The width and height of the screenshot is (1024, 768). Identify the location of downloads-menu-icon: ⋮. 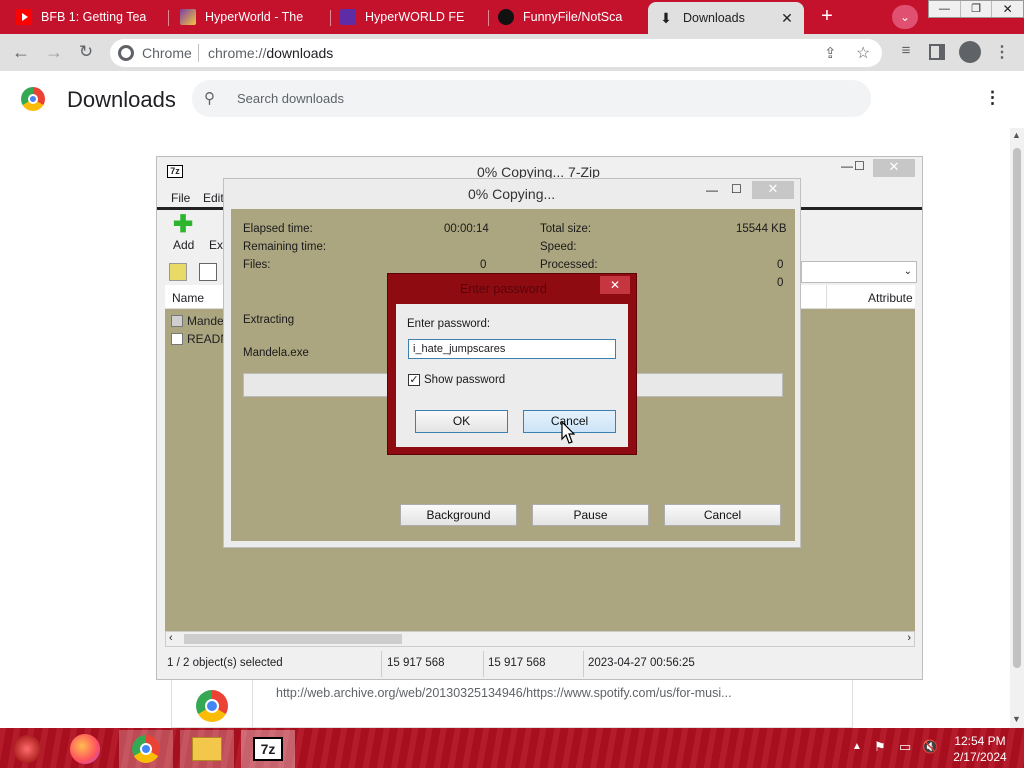
(992, 99).